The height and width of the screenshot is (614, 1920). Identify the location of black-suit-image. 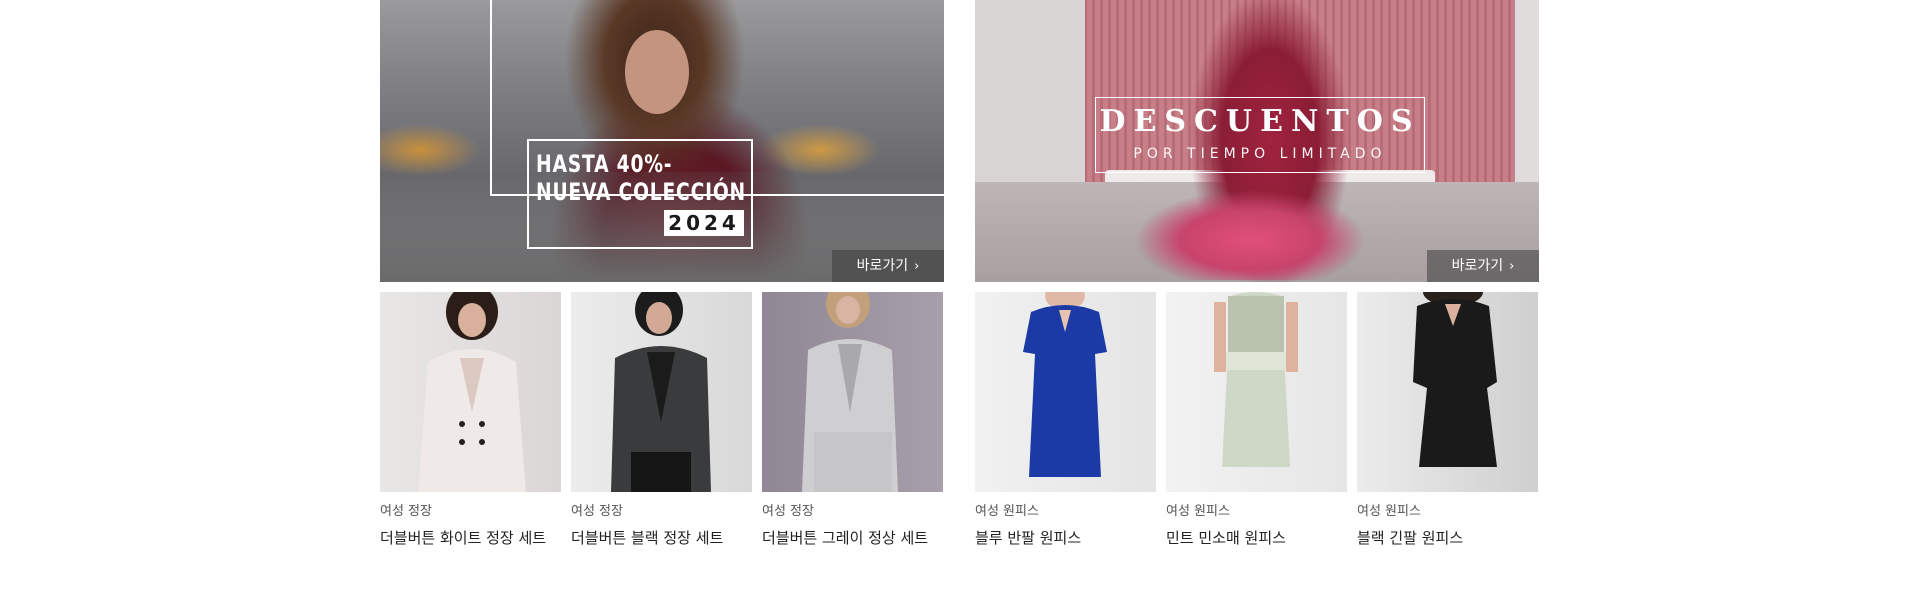
(661, 392).